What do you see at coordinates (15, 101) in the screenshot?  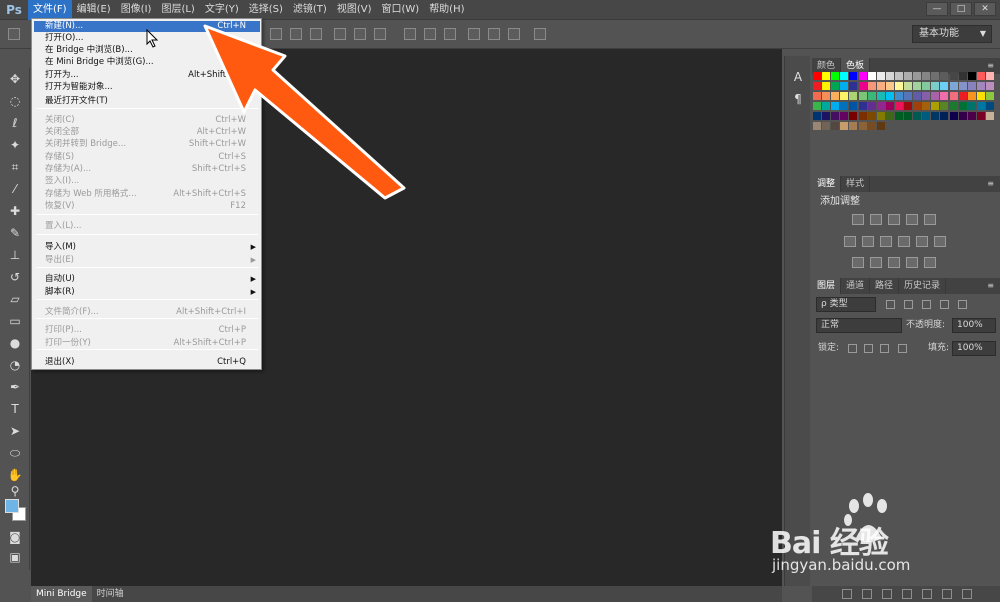 I see `marquee-tool-icon: ◌` at bounding box center [15, 101].